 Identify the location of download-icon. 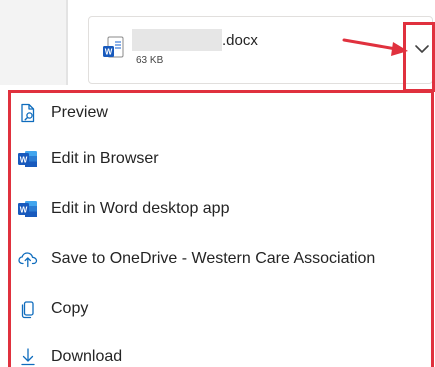
(28, 357).